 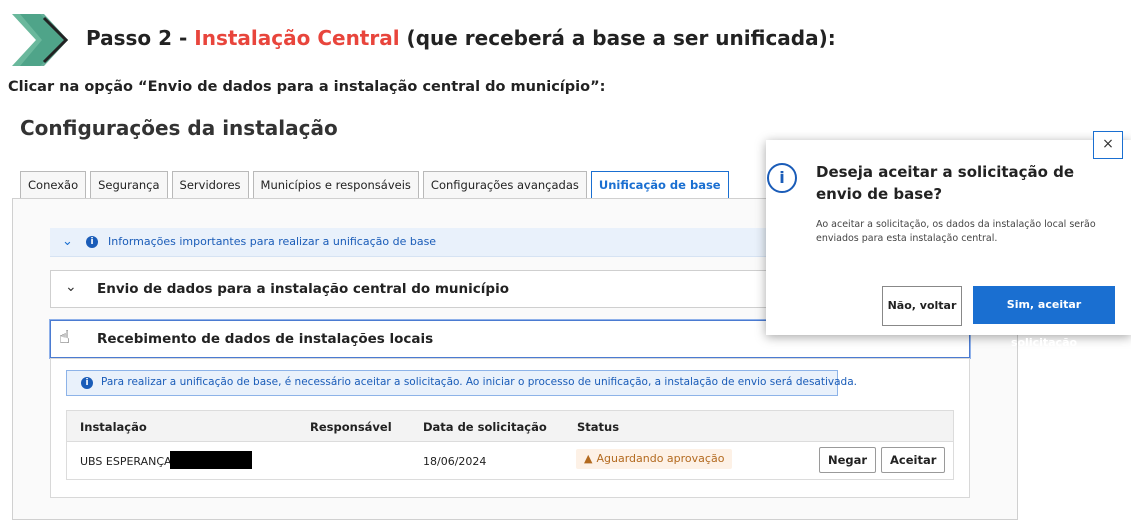 I want to click on tab-config-avancadas: Configurações avançadas, so click(x=504, y=184).